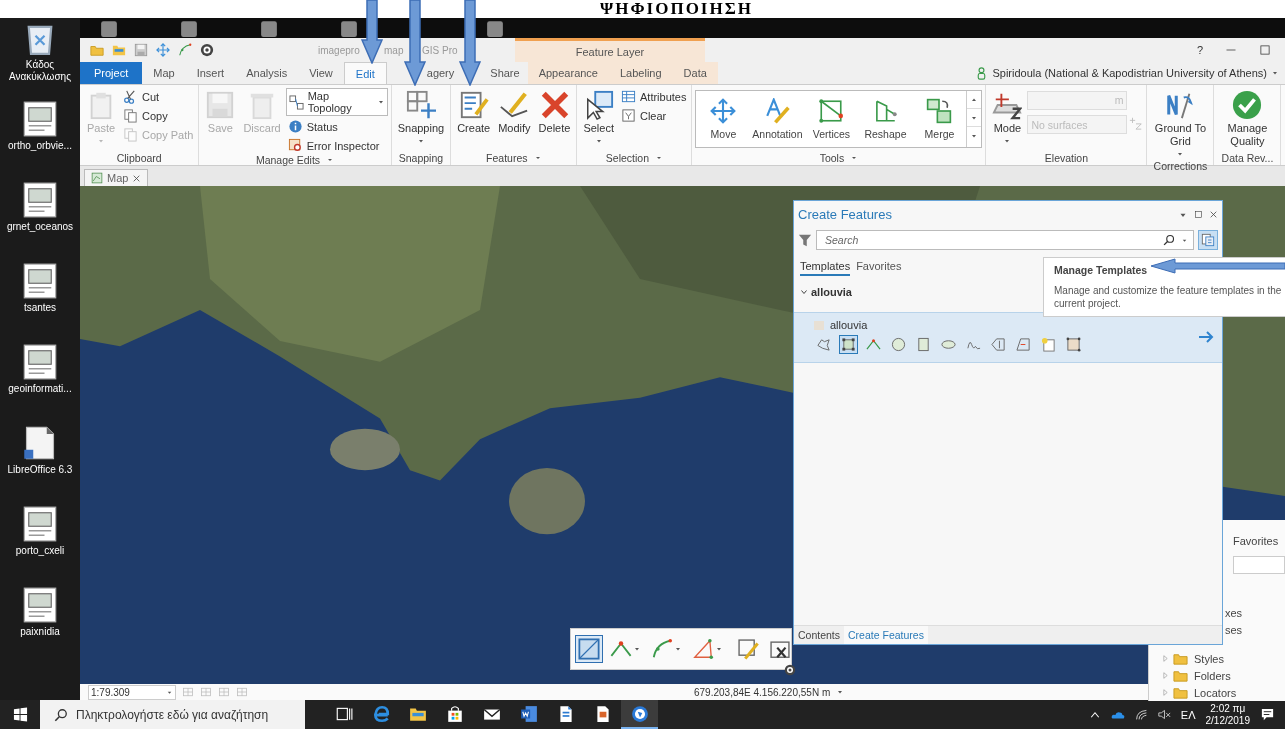 This screenshot has width=1285, height=729. I want to click on ribbon-tab: Share, so click(505, 73).